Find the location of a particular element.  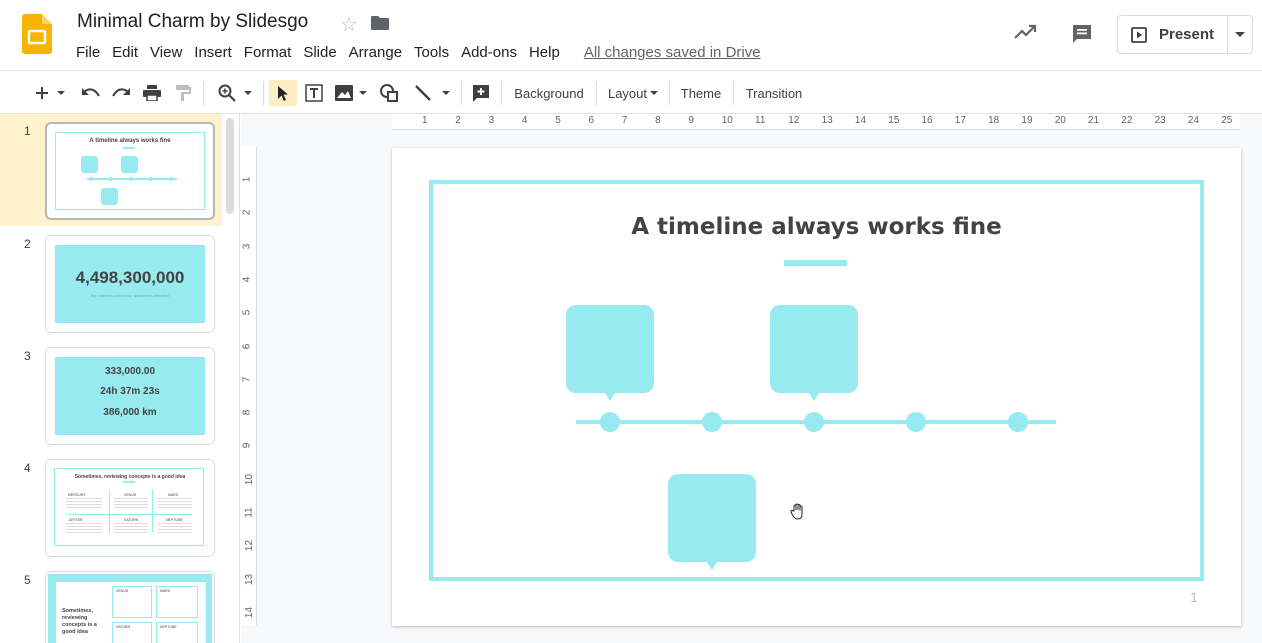

slide-thumbnail: 333,000.00 24h 37m 23s 386,000 km is located at coordinates (130, 396).